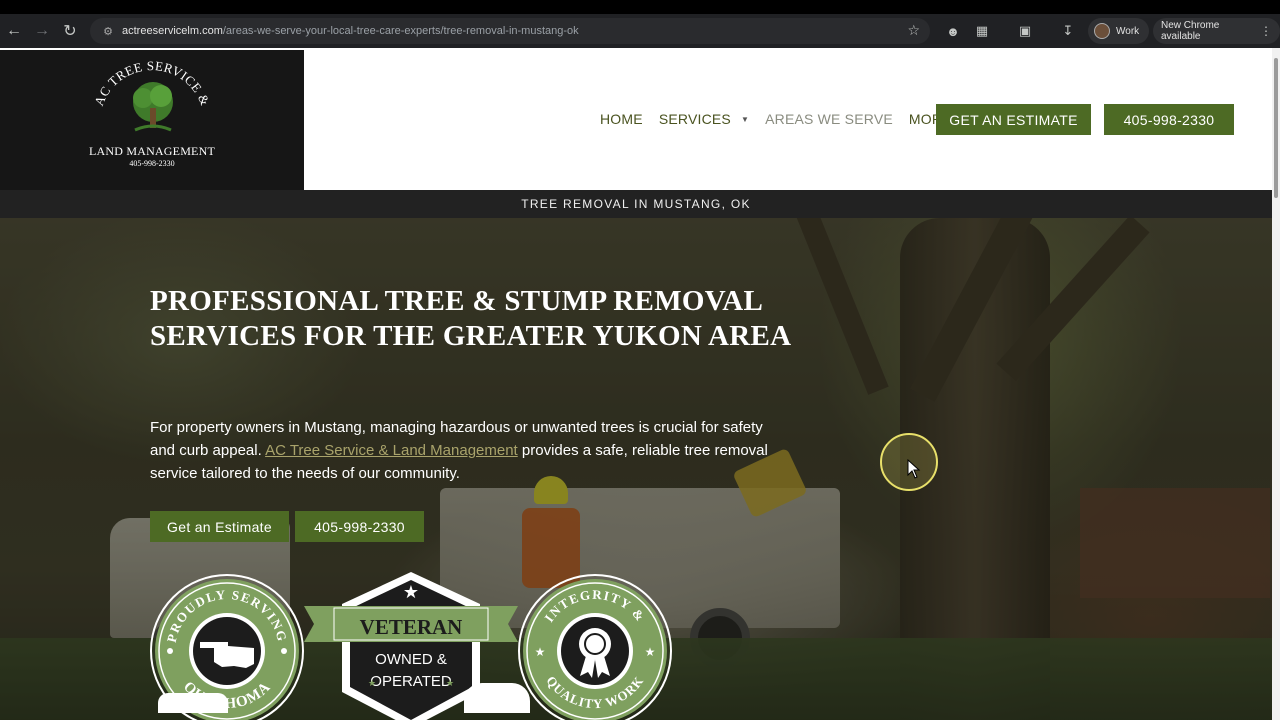 The height and width of the screenshot is (720, 1280). I want to click on download-icon: ↧, so click(1068, 31).